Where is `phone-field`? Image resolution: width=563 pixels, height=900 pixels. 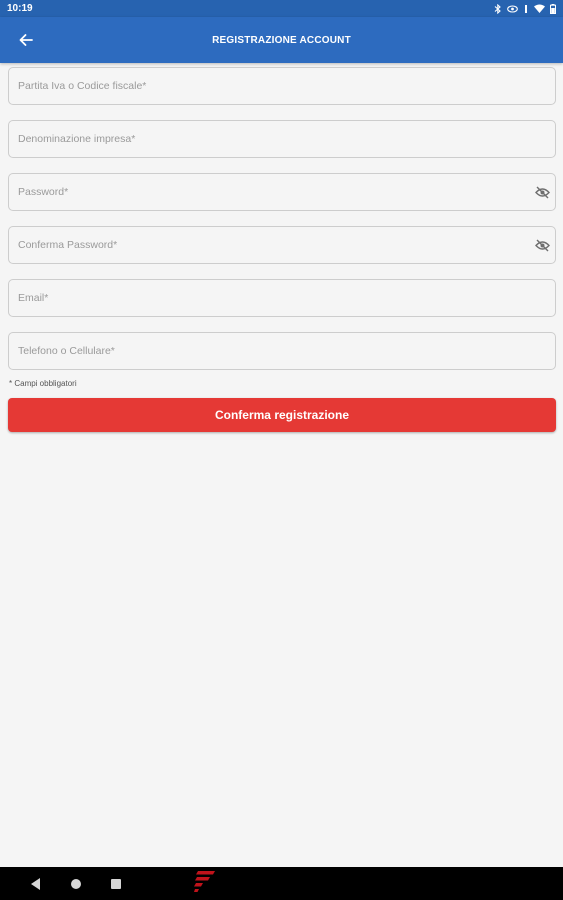 phone-field is located at coordinates (282, 351).